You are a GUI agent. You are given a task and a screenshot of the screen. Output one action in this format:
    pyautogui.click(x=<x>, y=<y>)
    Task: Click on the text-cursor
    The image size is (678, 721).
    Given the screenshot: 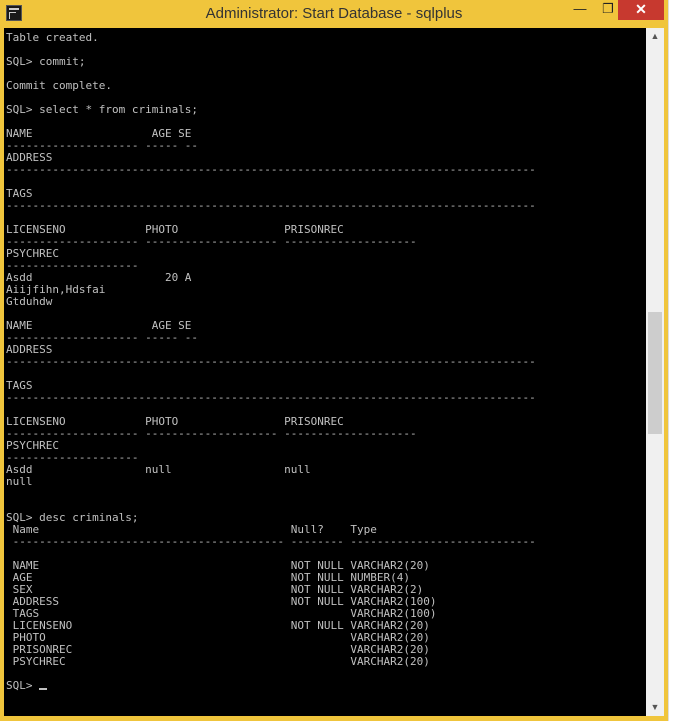 What is the action you would take?
    pyautogui.click(x=43, y=689)
    